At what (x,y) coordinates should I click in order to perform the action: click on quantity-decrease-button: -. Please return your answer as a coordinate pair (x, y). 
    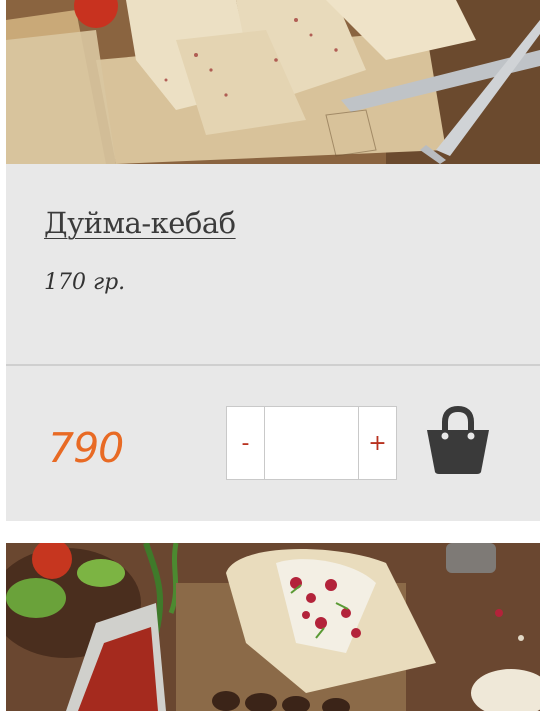
    Looking at the image, I should click on (246, 443).